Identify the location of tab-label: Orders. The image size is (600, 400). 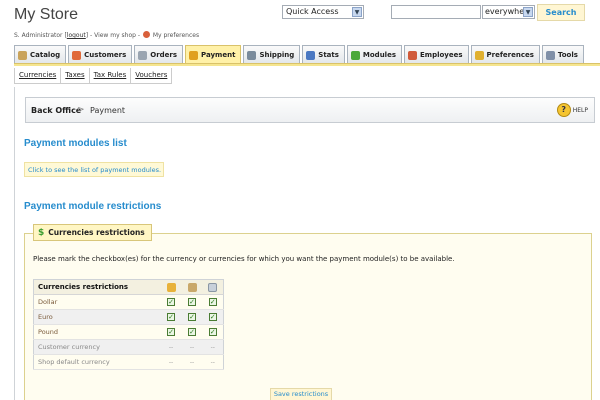
(164, 55).